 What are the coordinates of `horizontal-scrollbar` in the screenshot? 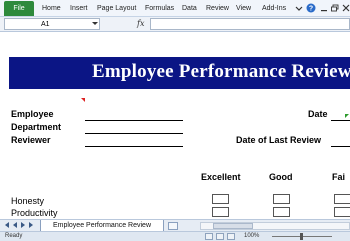 It's located at (275, 226).